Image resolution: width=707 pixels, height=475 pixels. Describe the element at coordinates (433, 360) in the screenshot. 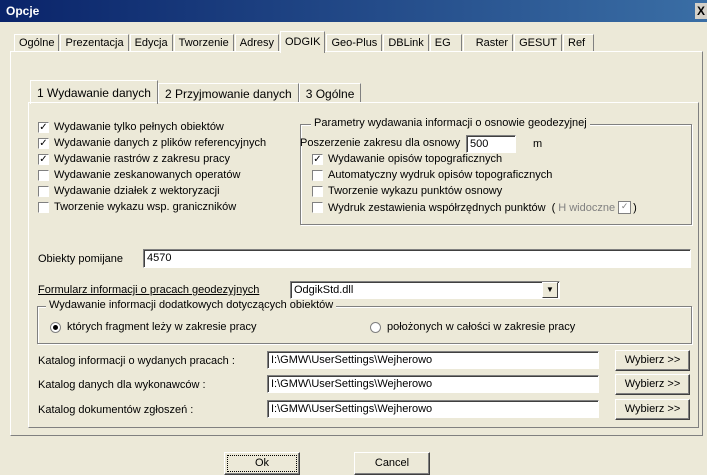

I see `catalog-input-issued: I:\GMW\UserSettings\Wejherowo` at that location.